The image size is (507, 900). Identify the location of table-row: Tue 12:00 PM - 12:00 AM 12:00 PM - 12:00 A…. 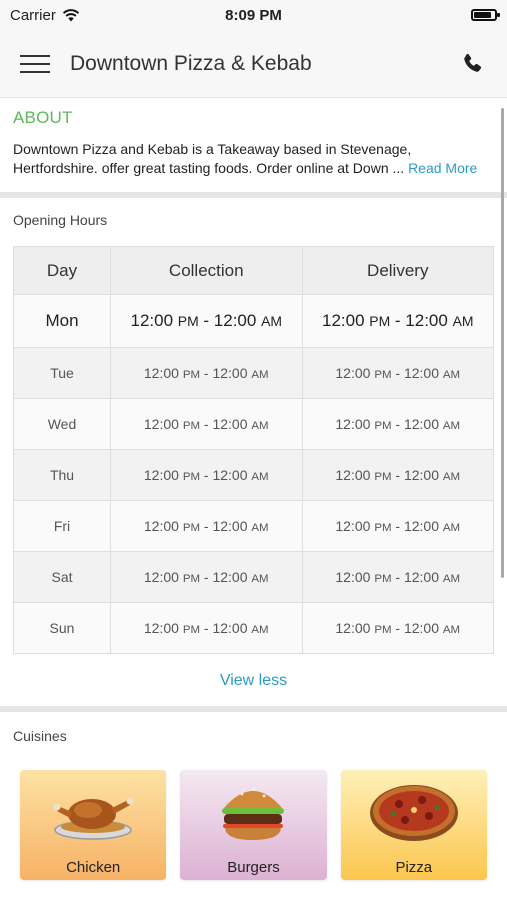
(253, 373).